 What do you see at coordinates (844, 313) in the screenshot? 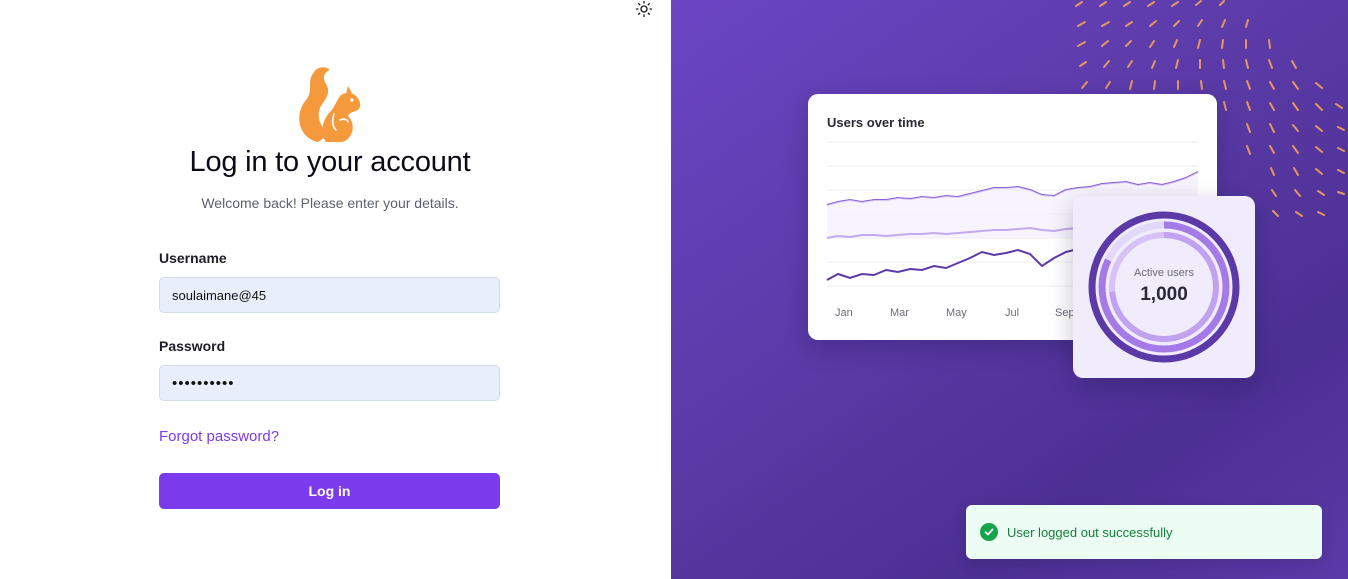
I see `month-label-jan: Jan` at bounding box center [844, 313].